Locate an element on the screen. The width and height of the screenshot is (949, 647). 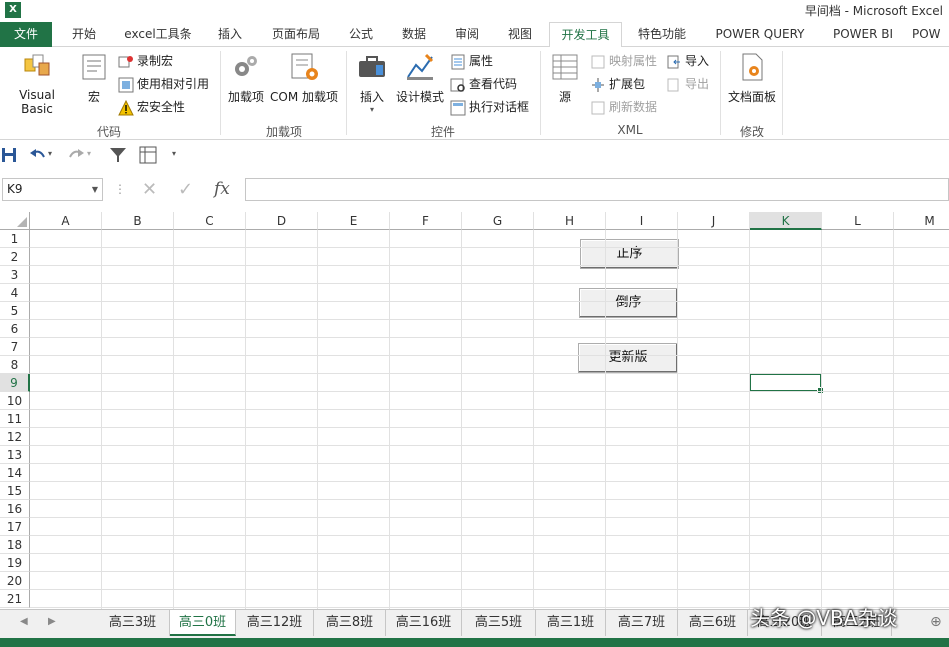
sort-desc-button: 倒序 is located at coordinates (628, 303).